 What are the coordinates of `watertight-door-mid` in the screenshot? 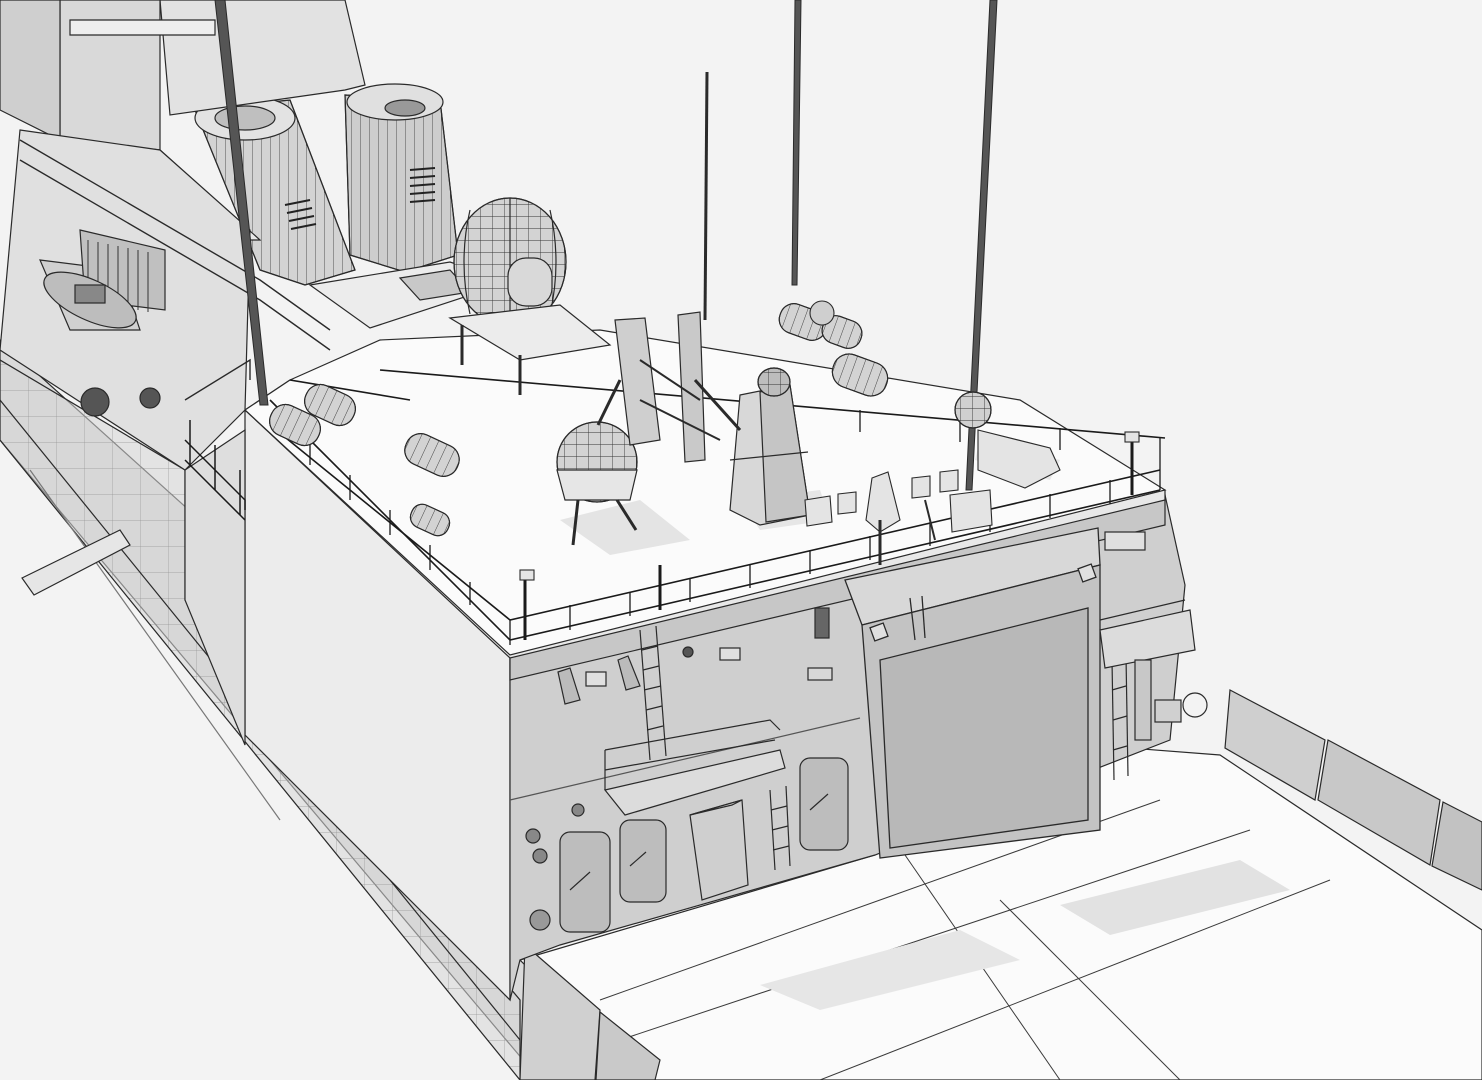 It's located at (643, 861).